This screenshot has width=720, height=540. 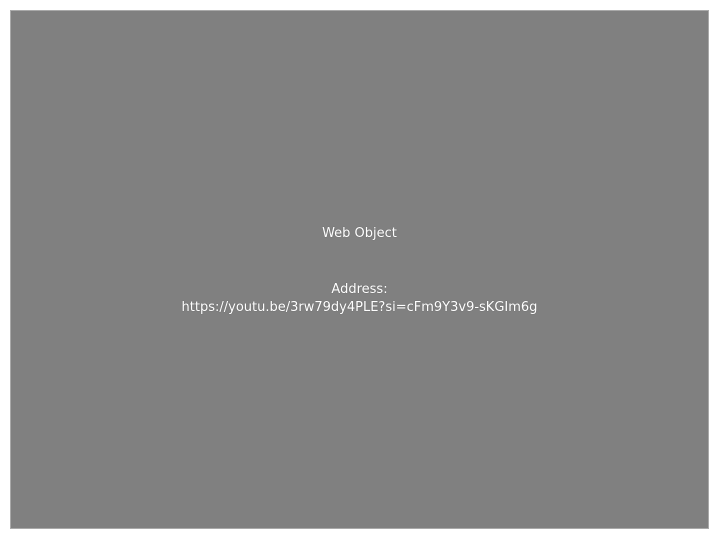 I want to click on address-label: Address:, so click(x=359, y=289).